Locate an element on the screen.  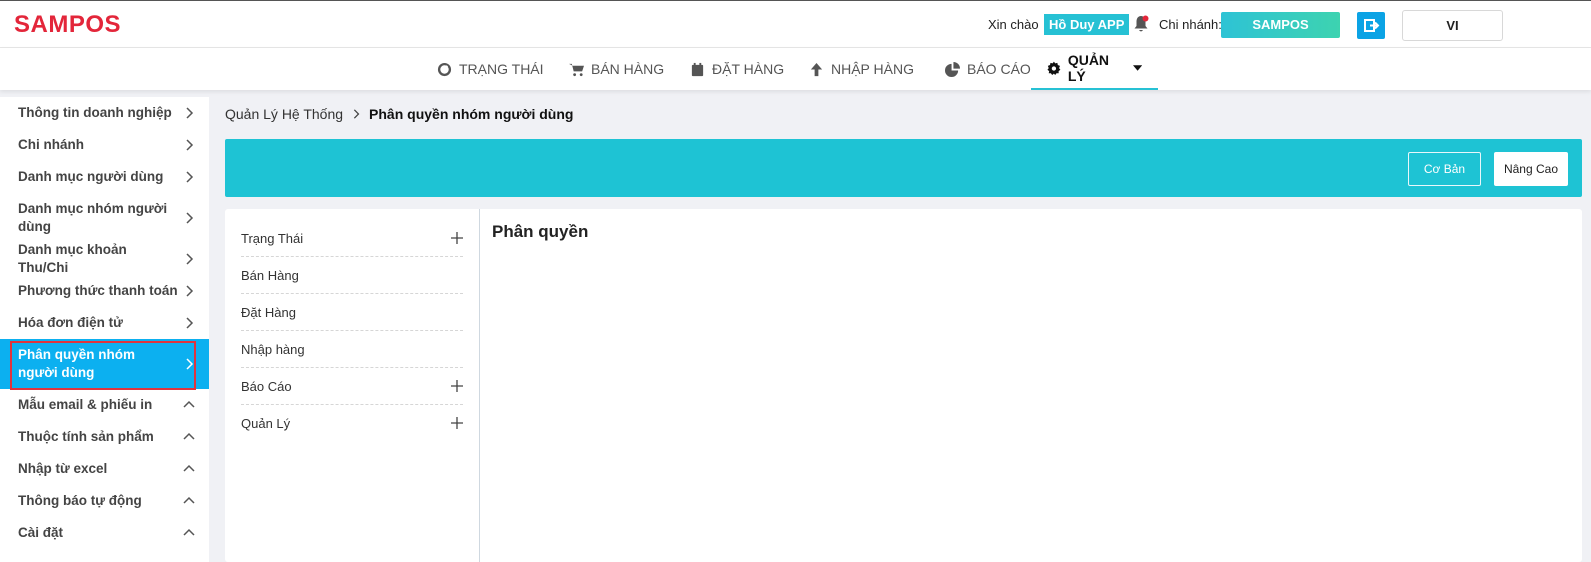
nav-tab-status: TRẠNG THÁI is located at coordinates (490, 69).